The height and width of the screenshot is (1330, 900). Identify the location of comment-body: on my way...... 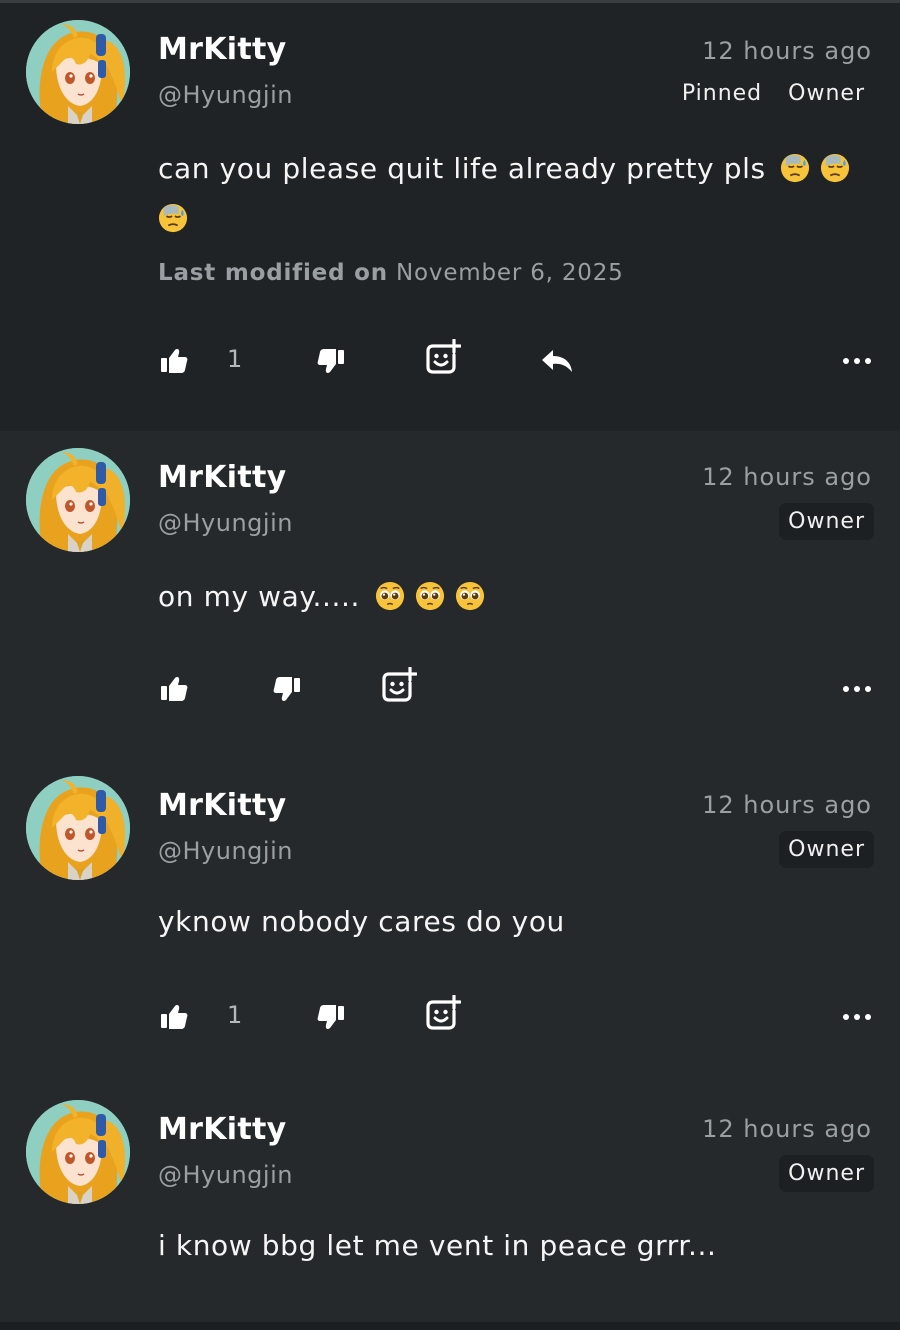
(259, 596).